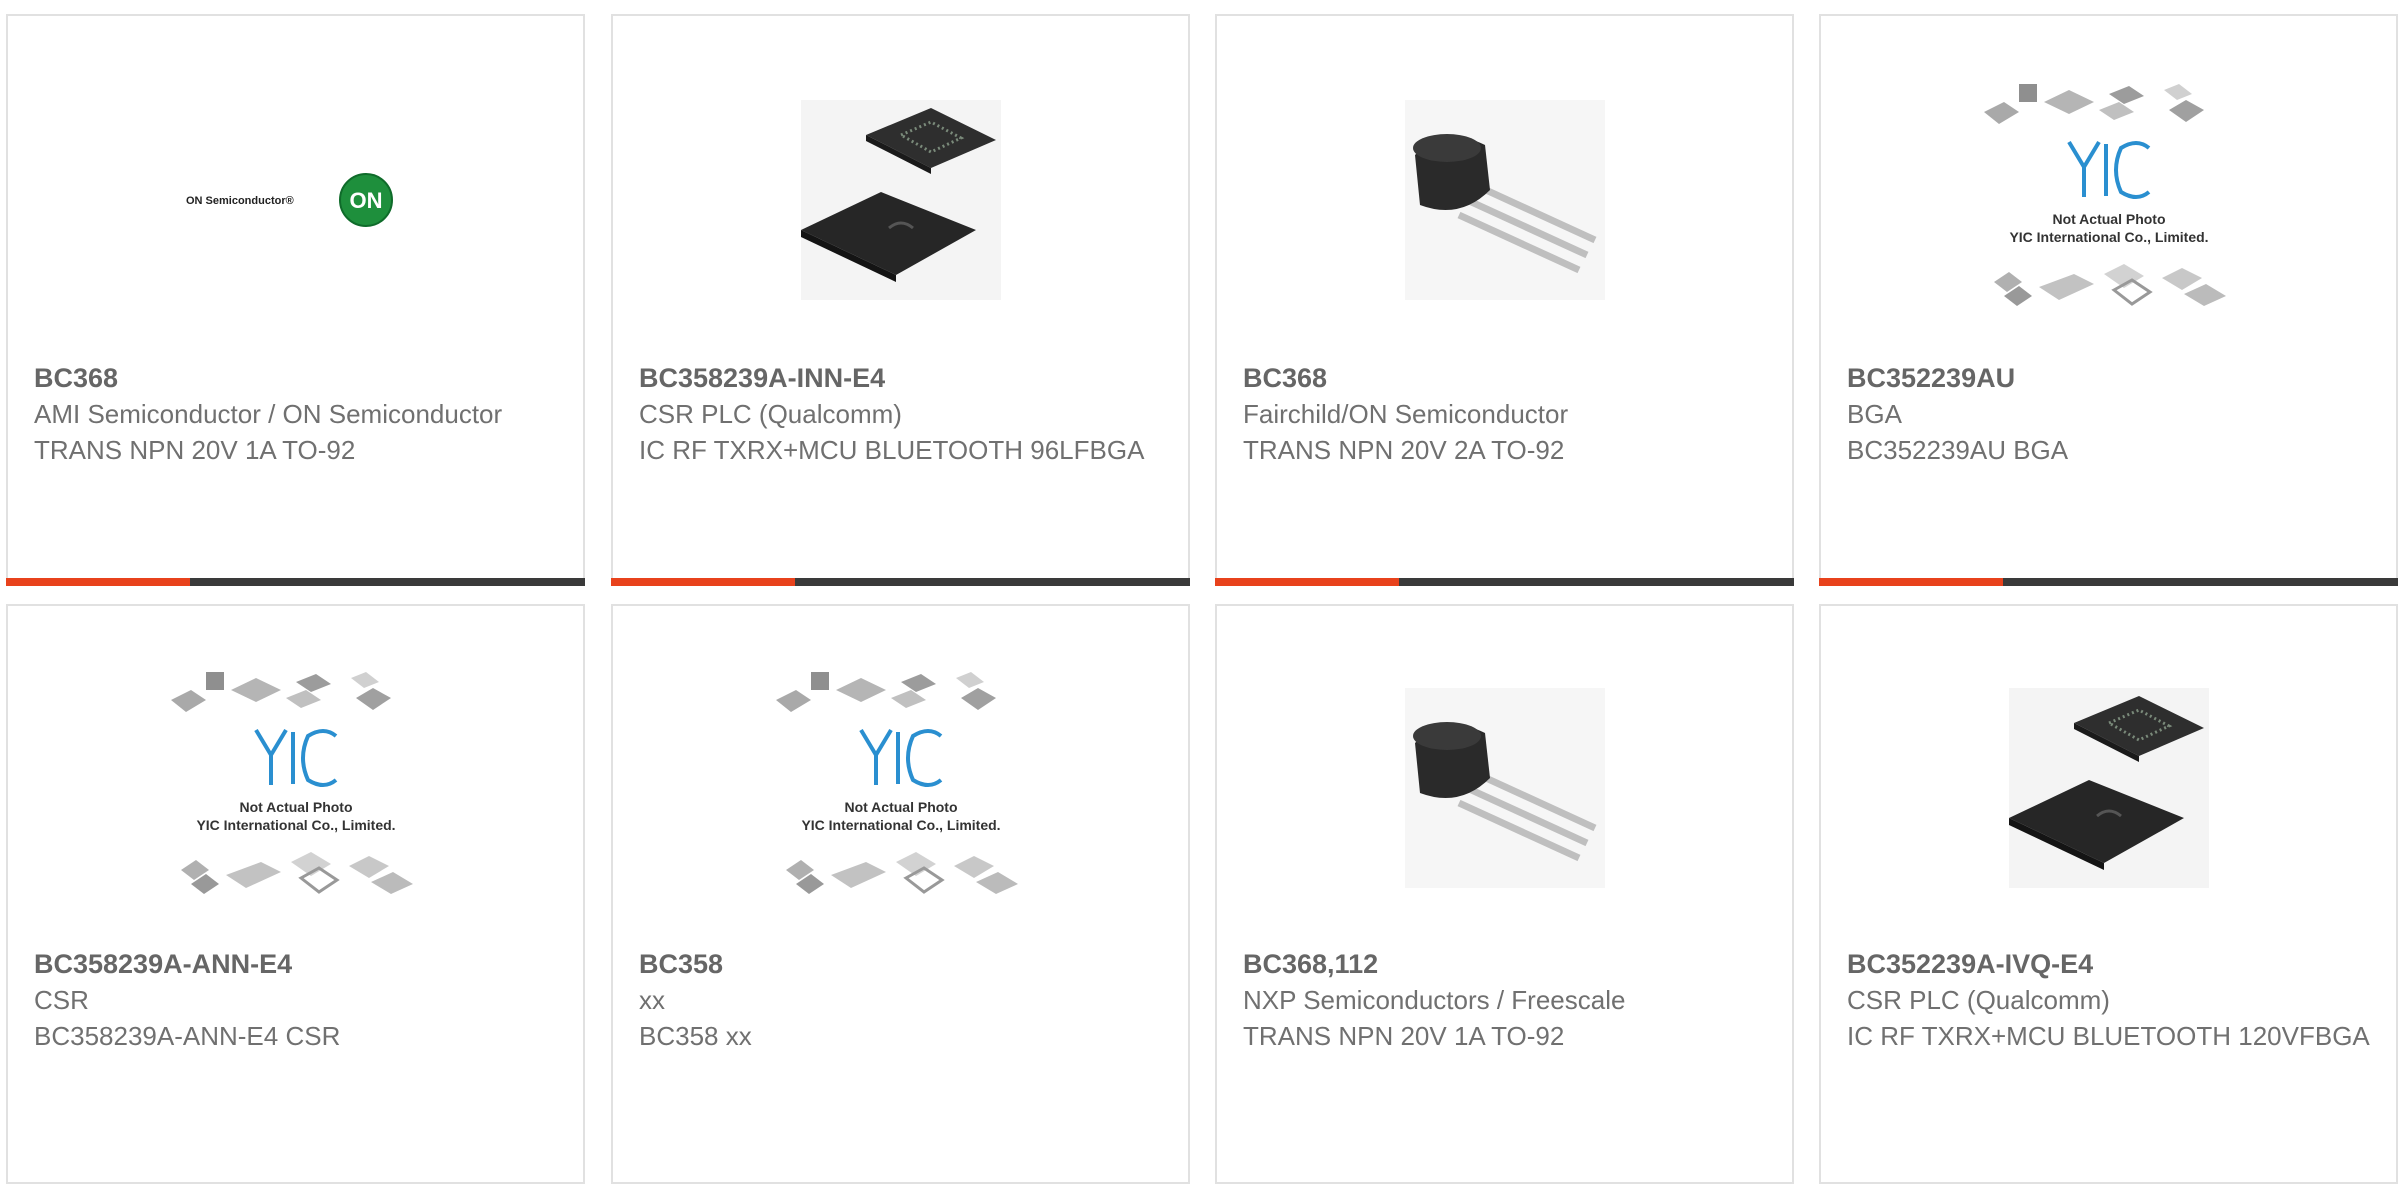  I want to click on manufacturer: BGA, so click(1874, 414).